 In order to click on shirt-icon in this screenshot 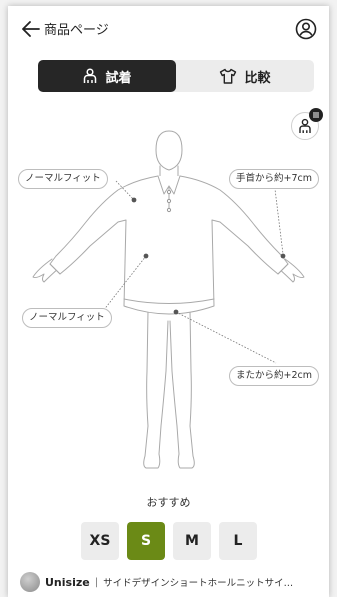, I will do `click(228, 76)`.